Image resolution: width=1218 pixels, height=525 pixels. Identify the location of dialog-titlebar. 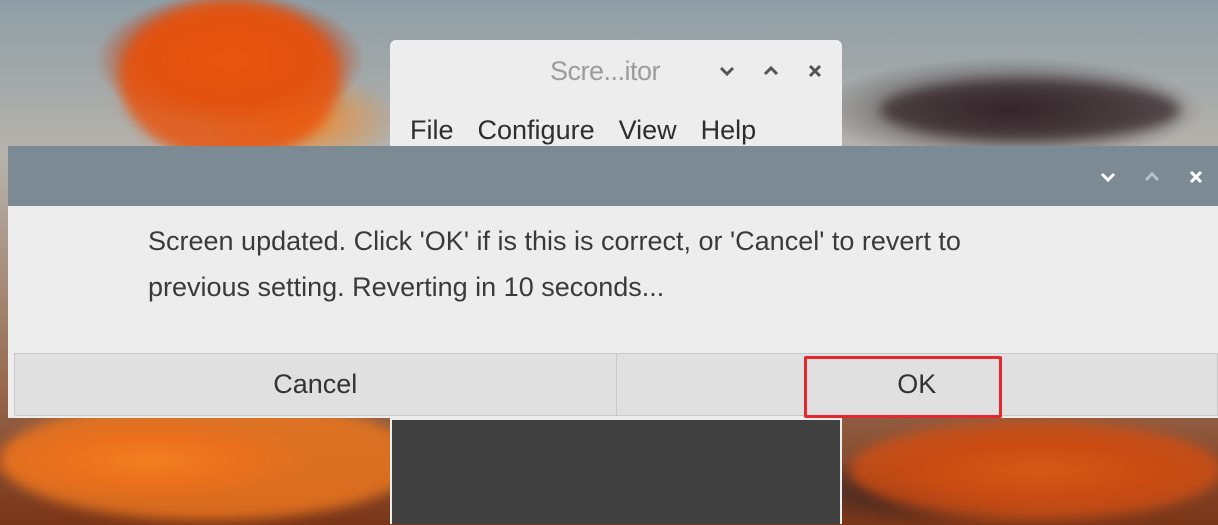
(613, 176).